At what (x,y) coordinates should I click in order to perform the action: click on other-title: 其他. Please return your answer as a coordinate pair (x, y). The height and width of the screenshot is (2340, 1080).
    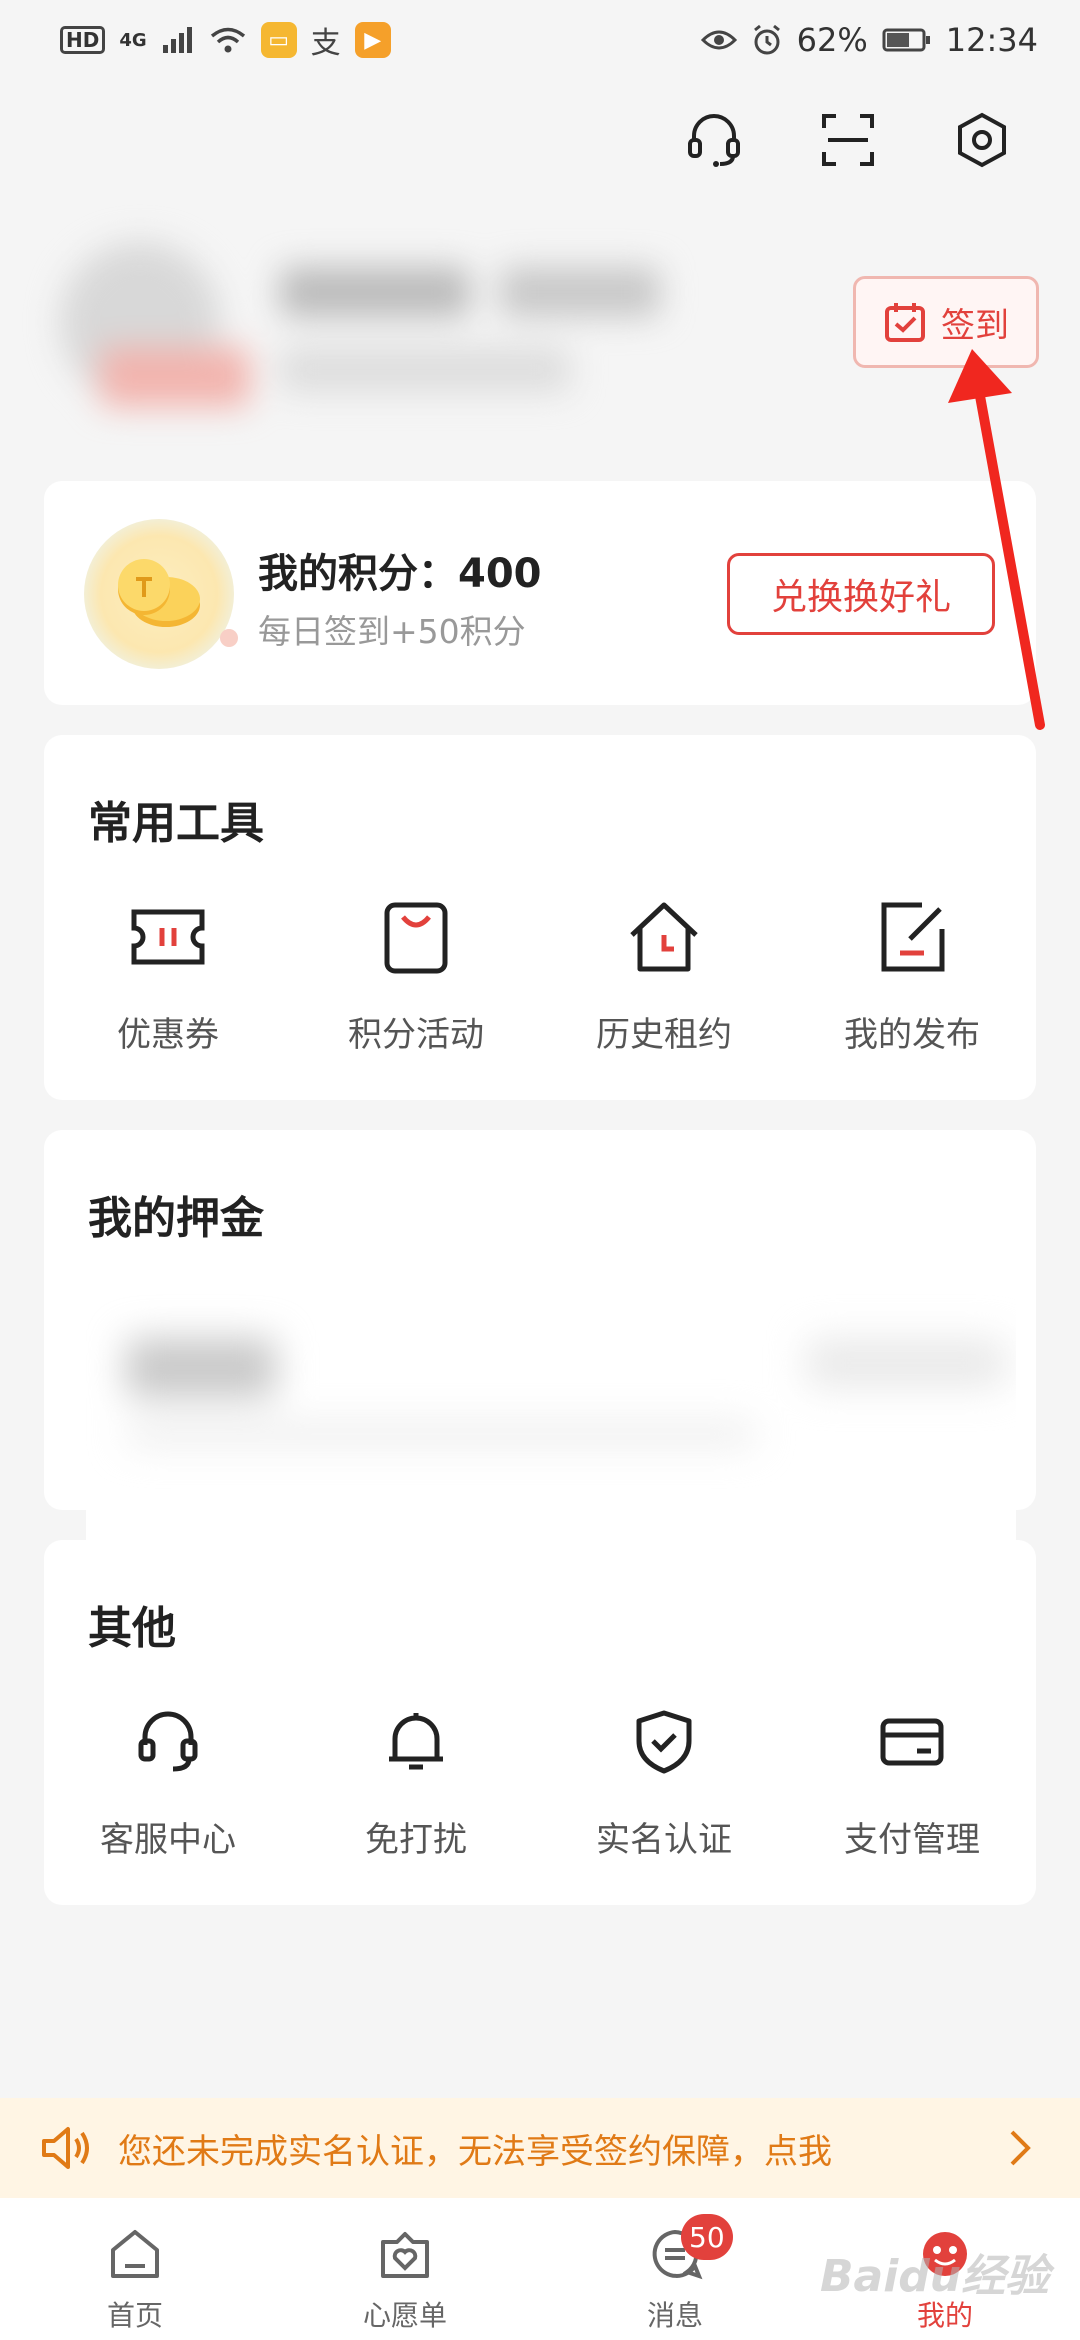
    Looking at the image, I should click on (132, 1628).